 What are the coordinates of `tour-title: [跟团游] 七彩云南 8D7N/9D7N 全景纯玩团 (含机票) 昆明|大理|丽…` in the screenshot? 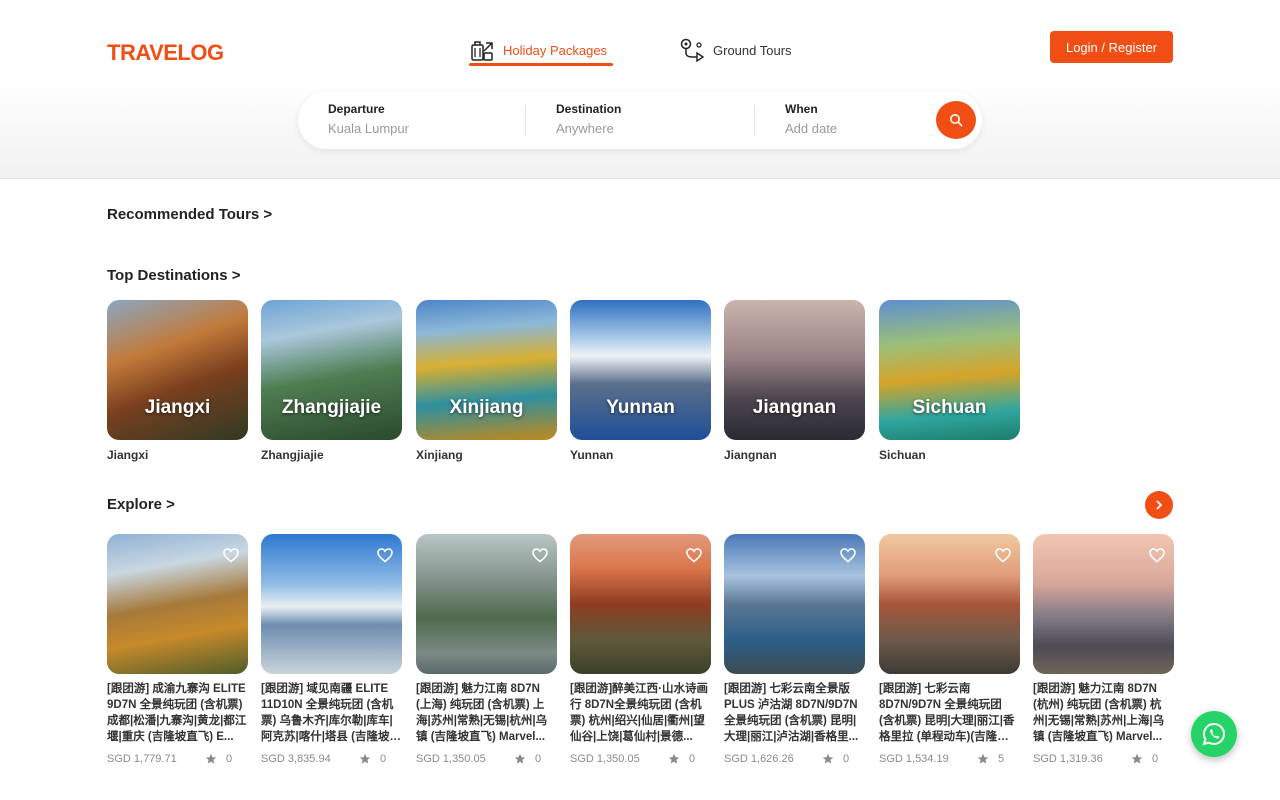 It's located at (949, 713).